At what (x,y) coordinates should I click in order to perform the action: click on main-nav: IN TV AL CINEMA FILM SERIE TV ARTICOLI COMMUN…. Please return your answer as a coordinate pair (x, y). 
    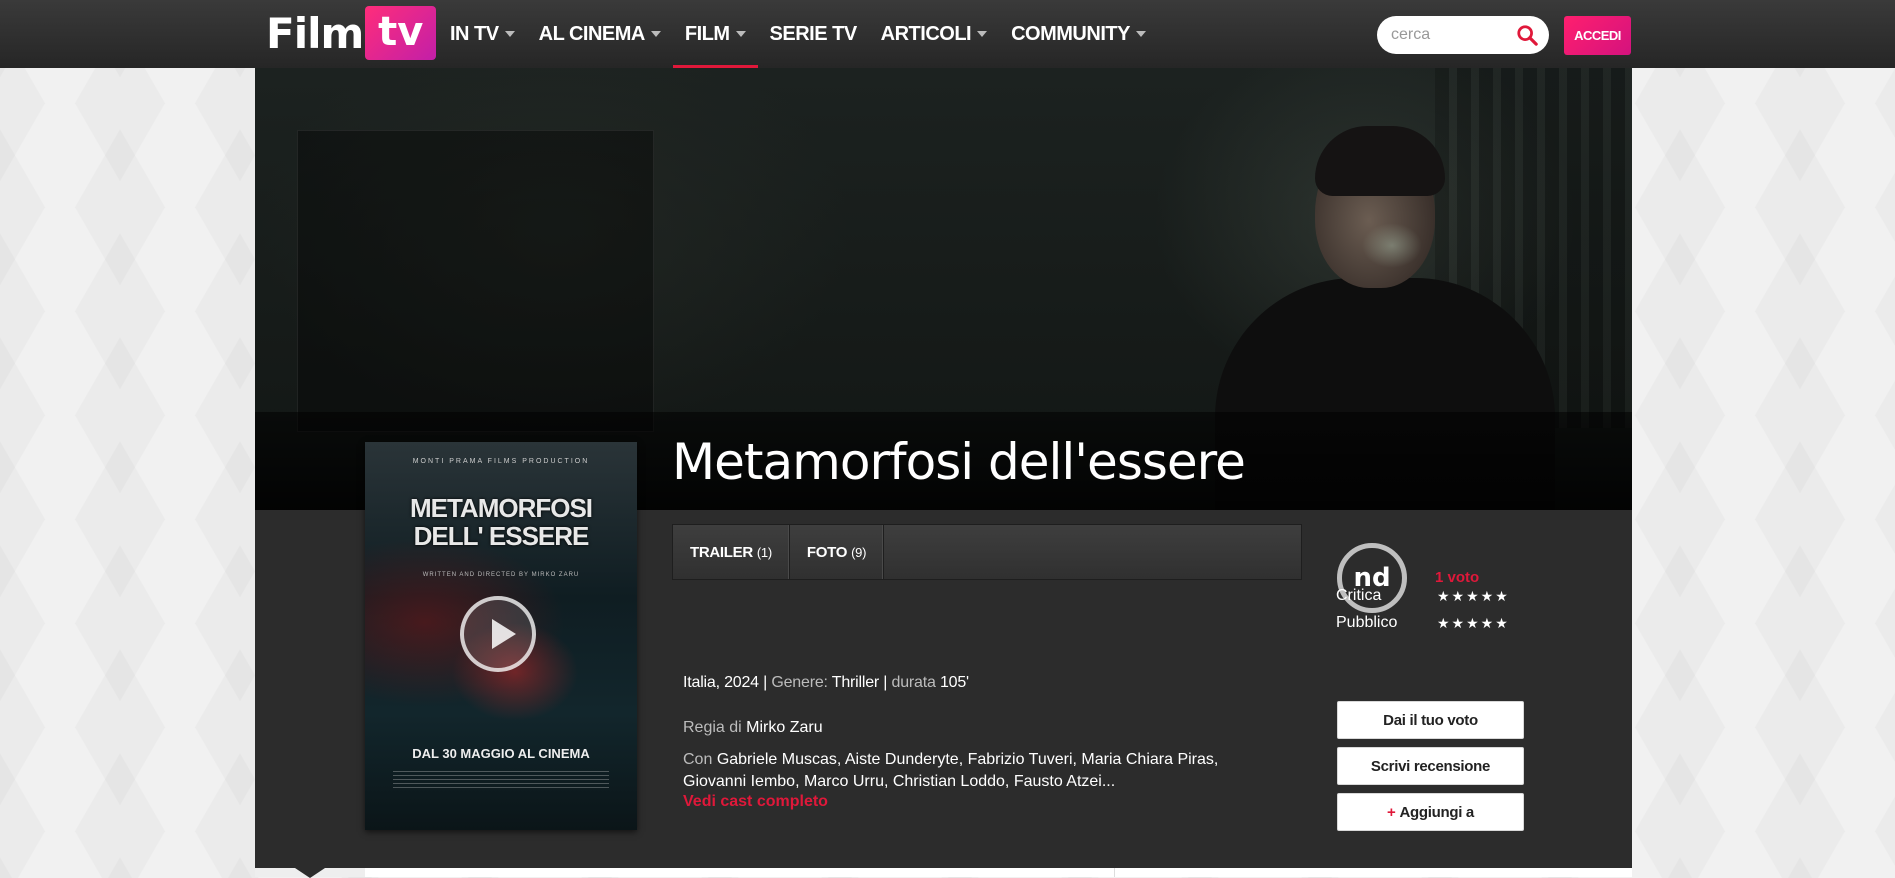
    Looking at the image, I should click on (798, 34).